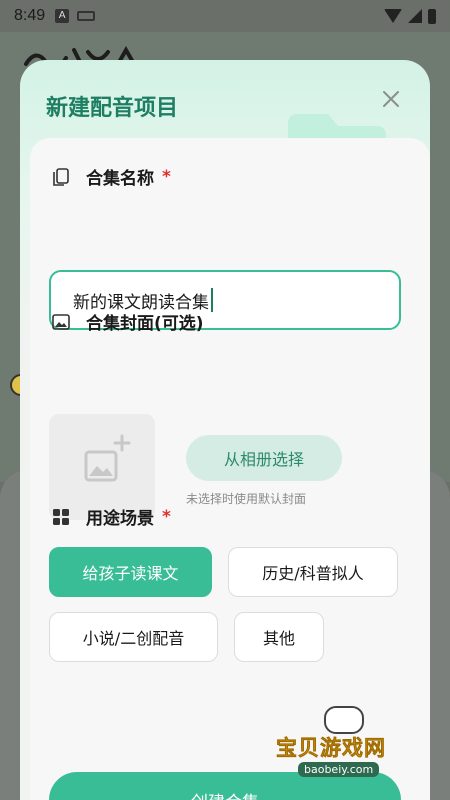 Image resolution: width=450 pixels, height=800 pixels. What do you see at coordinates (264, 458) in the screenshot?
I see `choose-from-album-button: 从相册选择` at bounding box center [264, 458].